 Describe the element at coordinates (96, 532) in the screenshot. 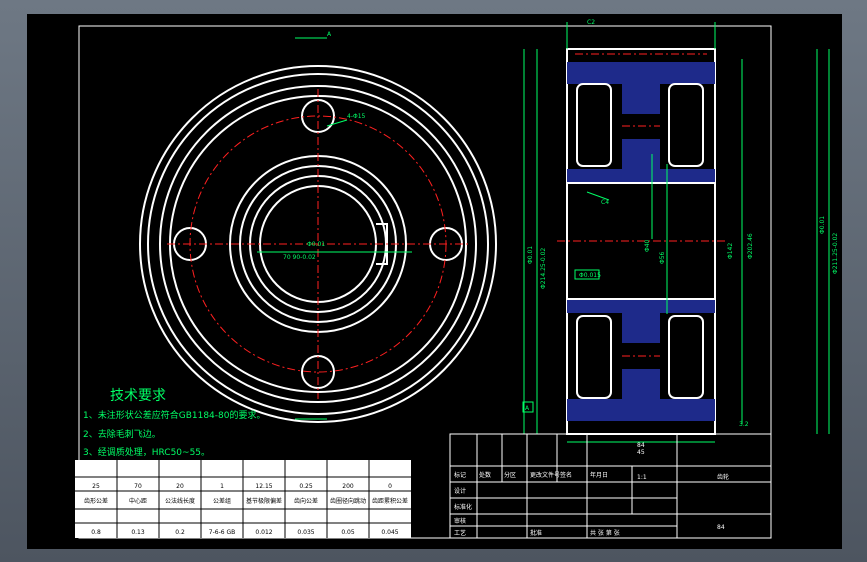

I see `spec-cell: 0.8` at that location.